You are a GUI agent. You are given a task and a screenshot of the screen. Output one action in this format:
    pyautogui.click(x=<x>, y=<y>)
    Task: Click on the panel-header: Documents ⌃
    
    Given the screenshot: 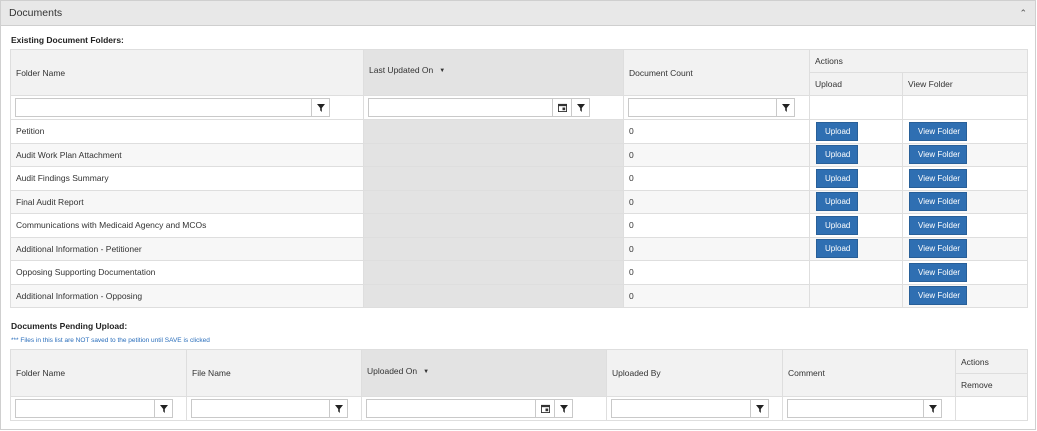 What is the action you would take?
    pyautogui.click(x=518, y=13)
    